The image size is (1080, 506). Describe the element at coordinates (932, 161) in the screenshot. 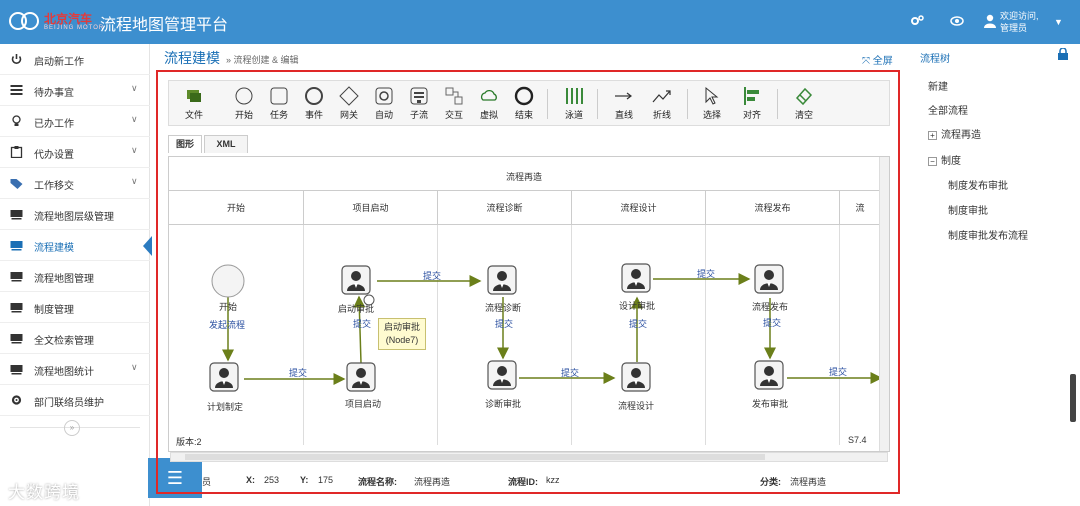

I see `collapse-icon: −` at that location.